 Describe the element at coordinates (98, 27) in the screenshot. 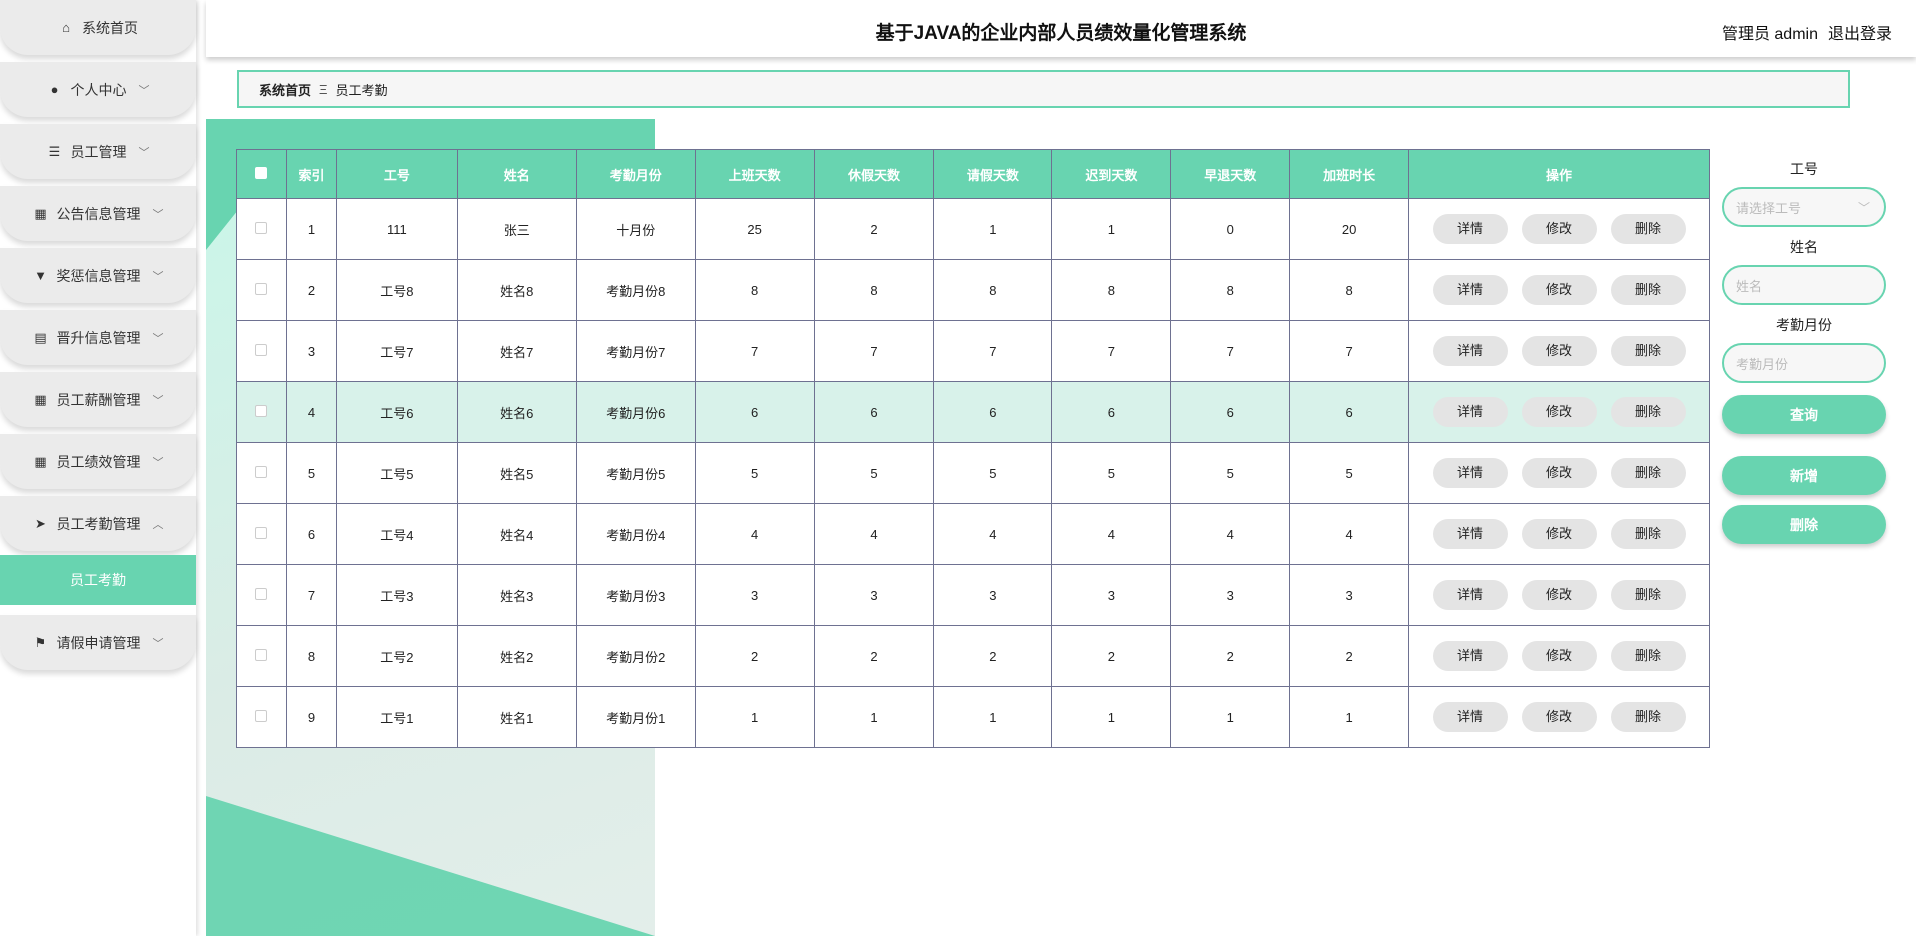

I see `sidebar-item: ⌂ 系统首页` at that location.